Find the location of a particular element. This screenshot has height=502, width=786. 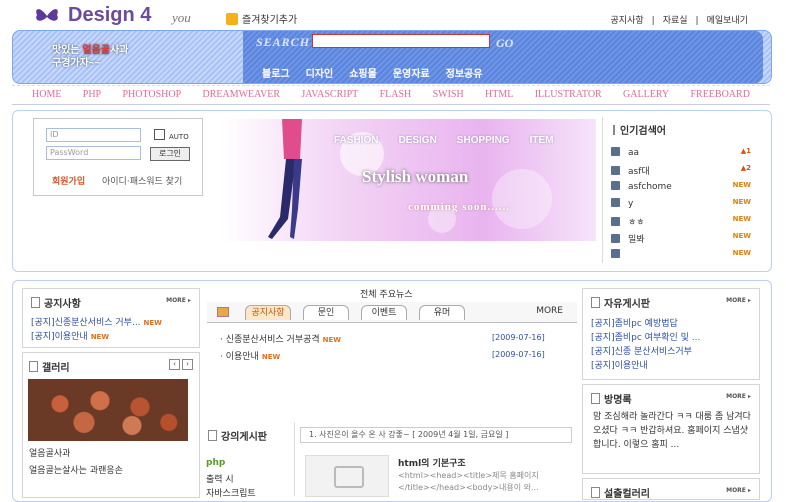

freeboard-item: [공지]좀비pc 예방법답 is located at coordinates (634, 322).